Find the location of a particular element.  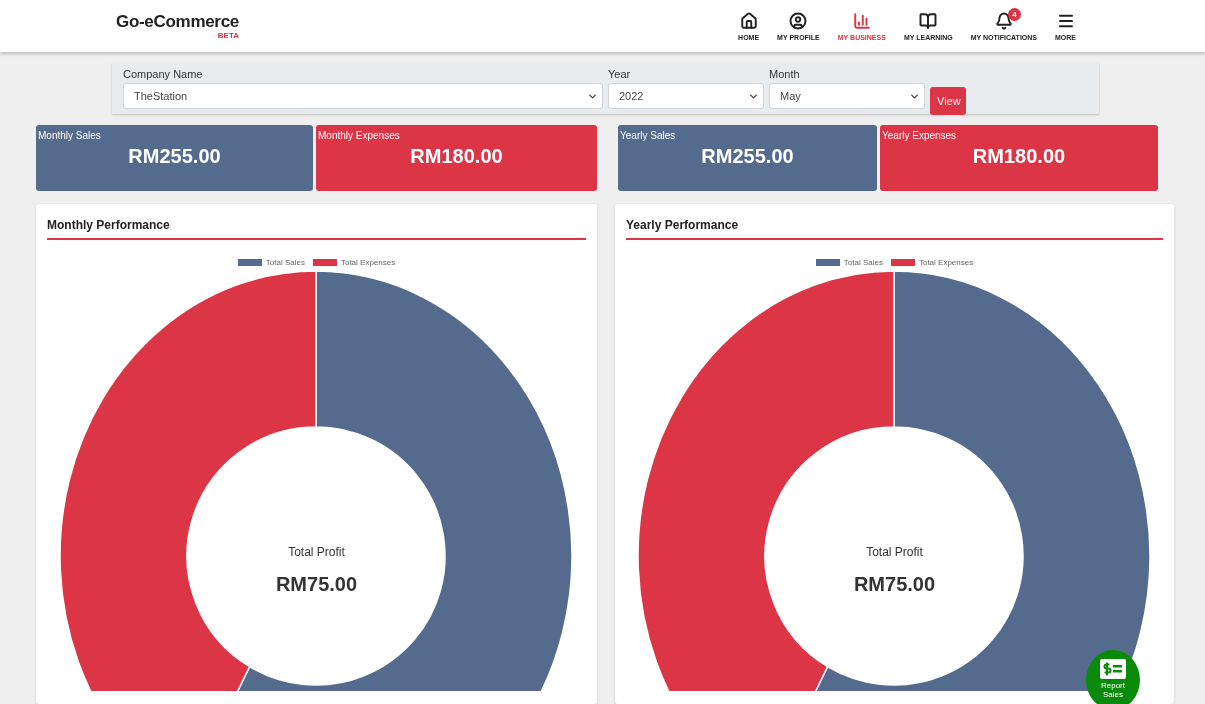

money-icon is located at coordinates (1113, 669).